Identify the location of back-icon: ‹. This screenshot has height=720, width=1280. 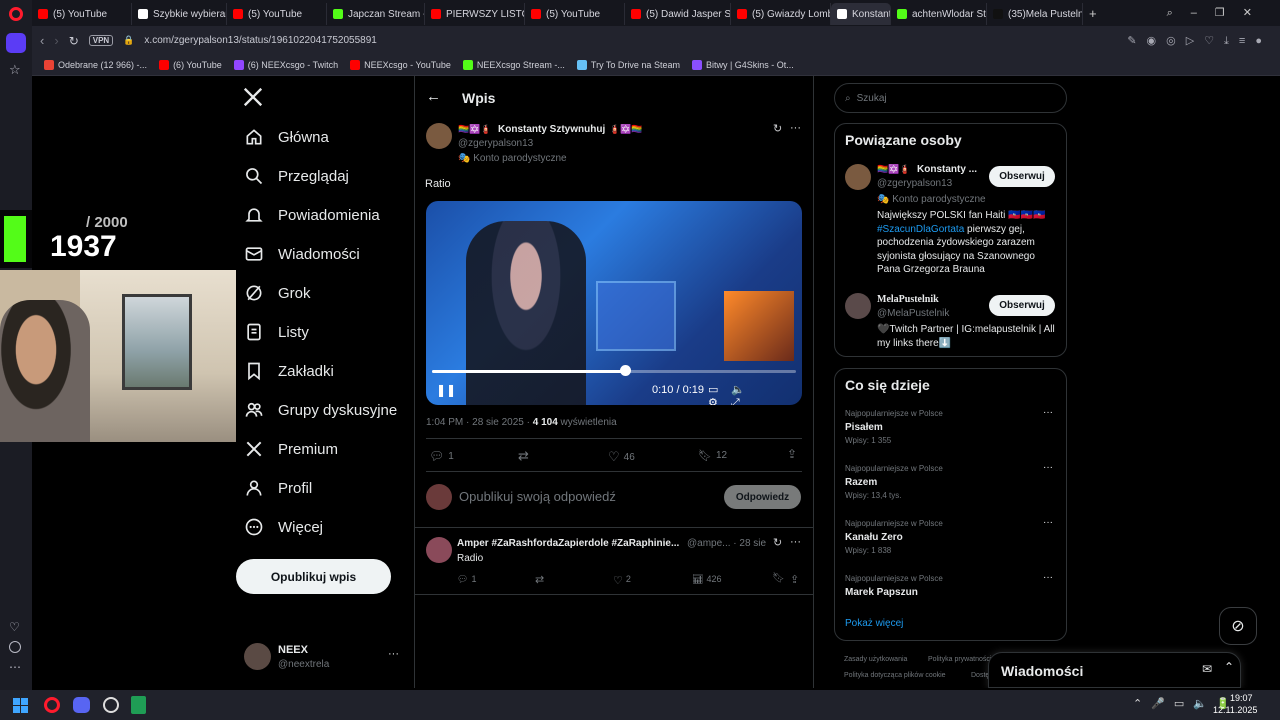
(42, 40).